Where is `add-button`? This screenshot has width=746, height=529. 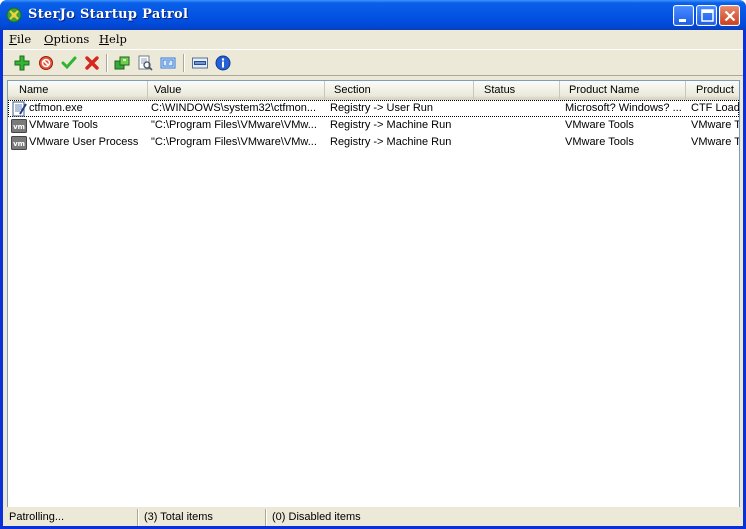 add-button is located at coordinates (22, 63).